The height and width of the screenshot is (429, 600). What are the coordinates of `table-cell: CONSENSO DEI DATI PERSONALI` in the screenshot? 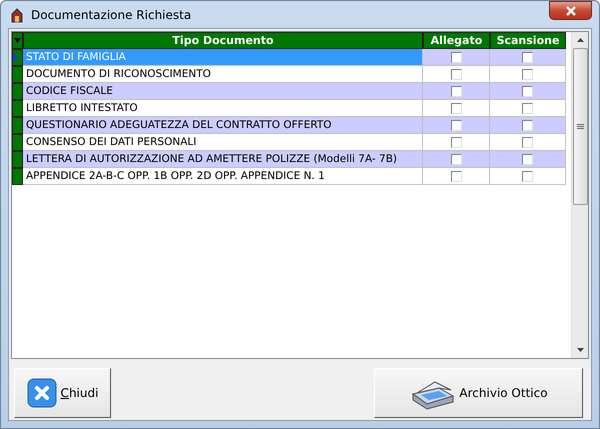 It's located at (223, 142).